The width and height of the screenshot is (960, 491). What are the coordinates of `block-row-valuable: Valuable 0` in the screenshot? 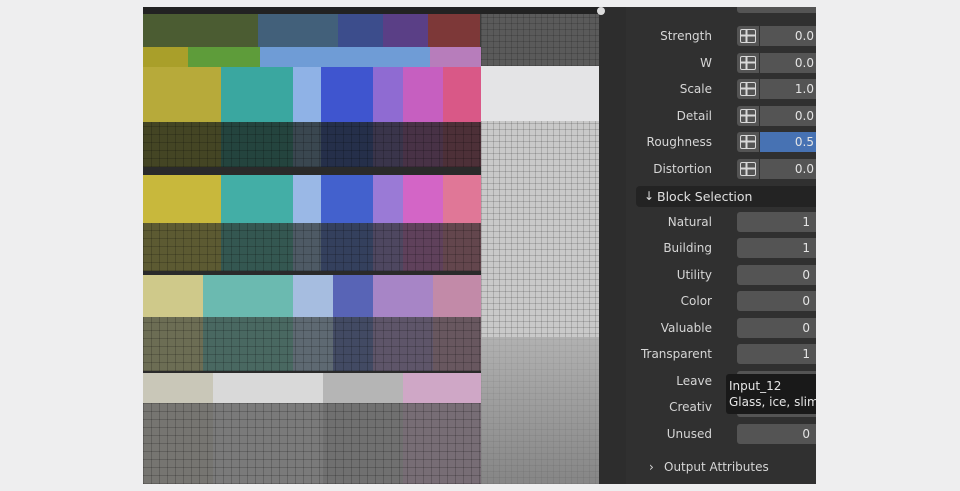 It's located at (721, 328).